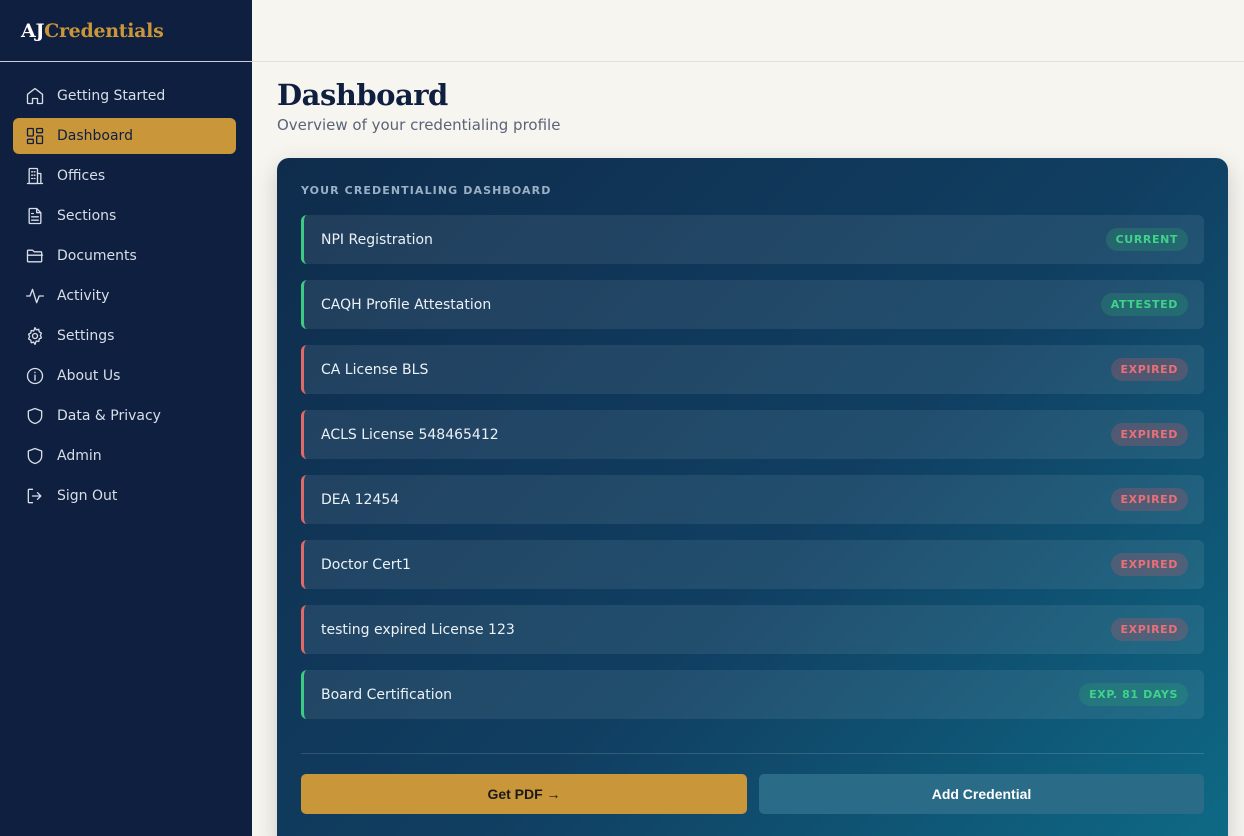 The height and width of the screenshot is (836, 1244). I want to click on card-heading: YOUR CREDENTIALING DASHBOARD, so click(426, 190).